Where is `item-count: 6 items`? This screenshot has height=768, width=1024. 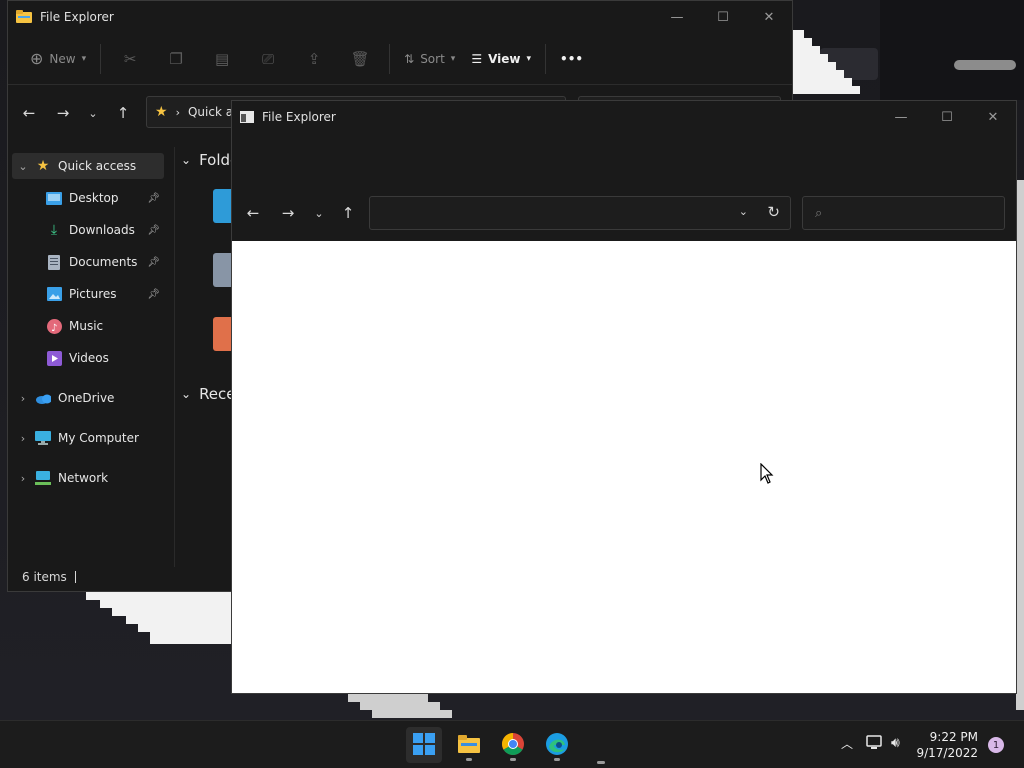 item-count: 6 items is located at coordinates (44, 577).